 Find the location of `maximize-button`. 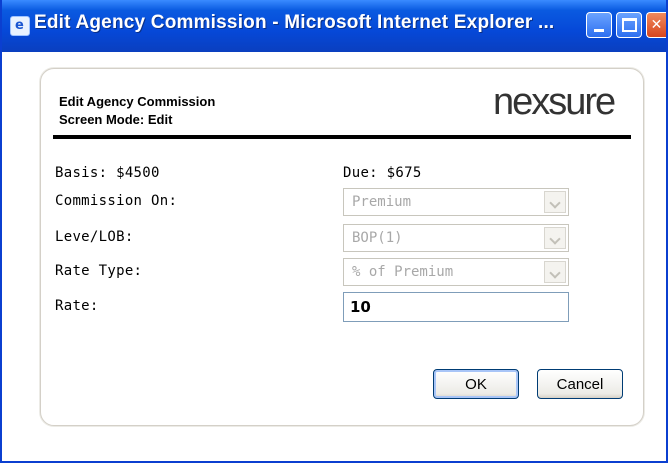

maximize-button is located at coordinates (629, 25).